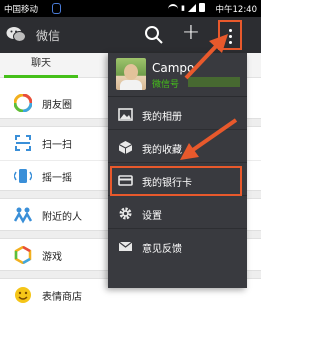 The width and height of the screenshot is (320, 347). Describe the element at coordinates (41, 76) in the screenshot. I see `tab-active-indicator` at that location.